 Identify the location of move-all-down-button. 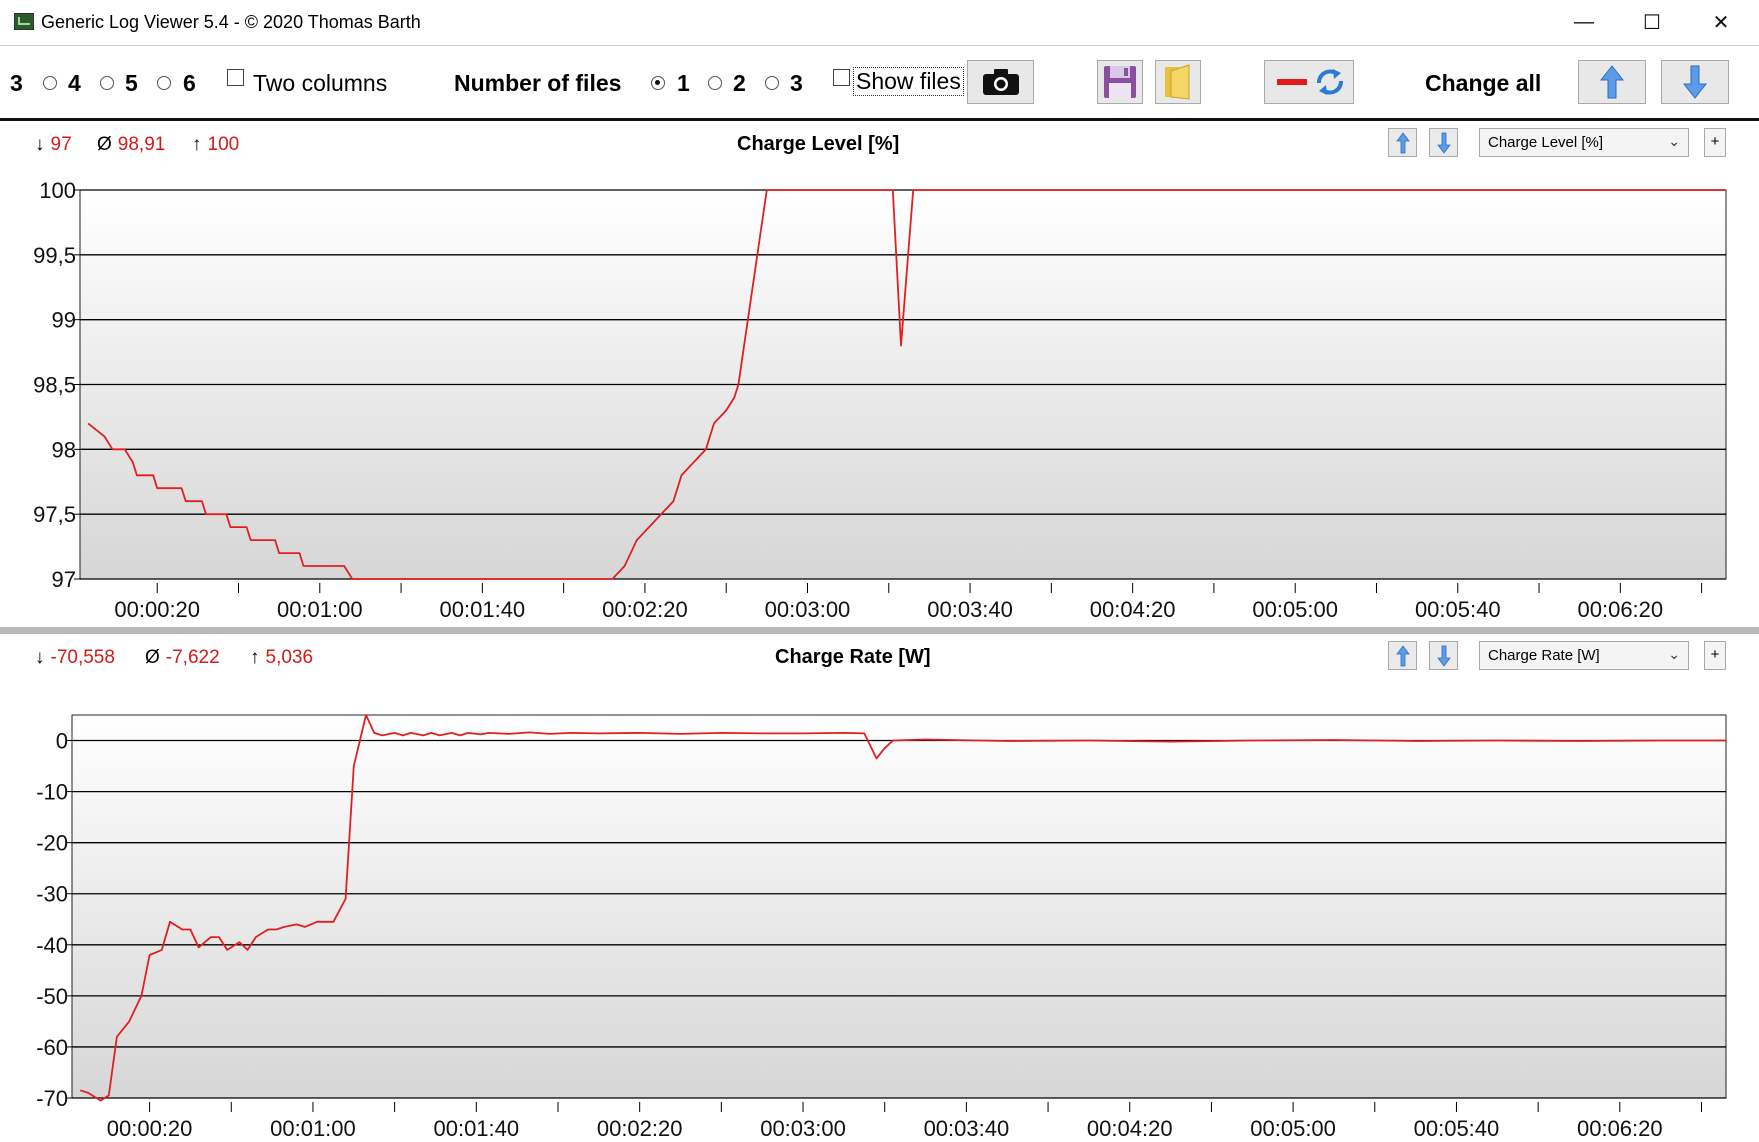
(1695, 82).